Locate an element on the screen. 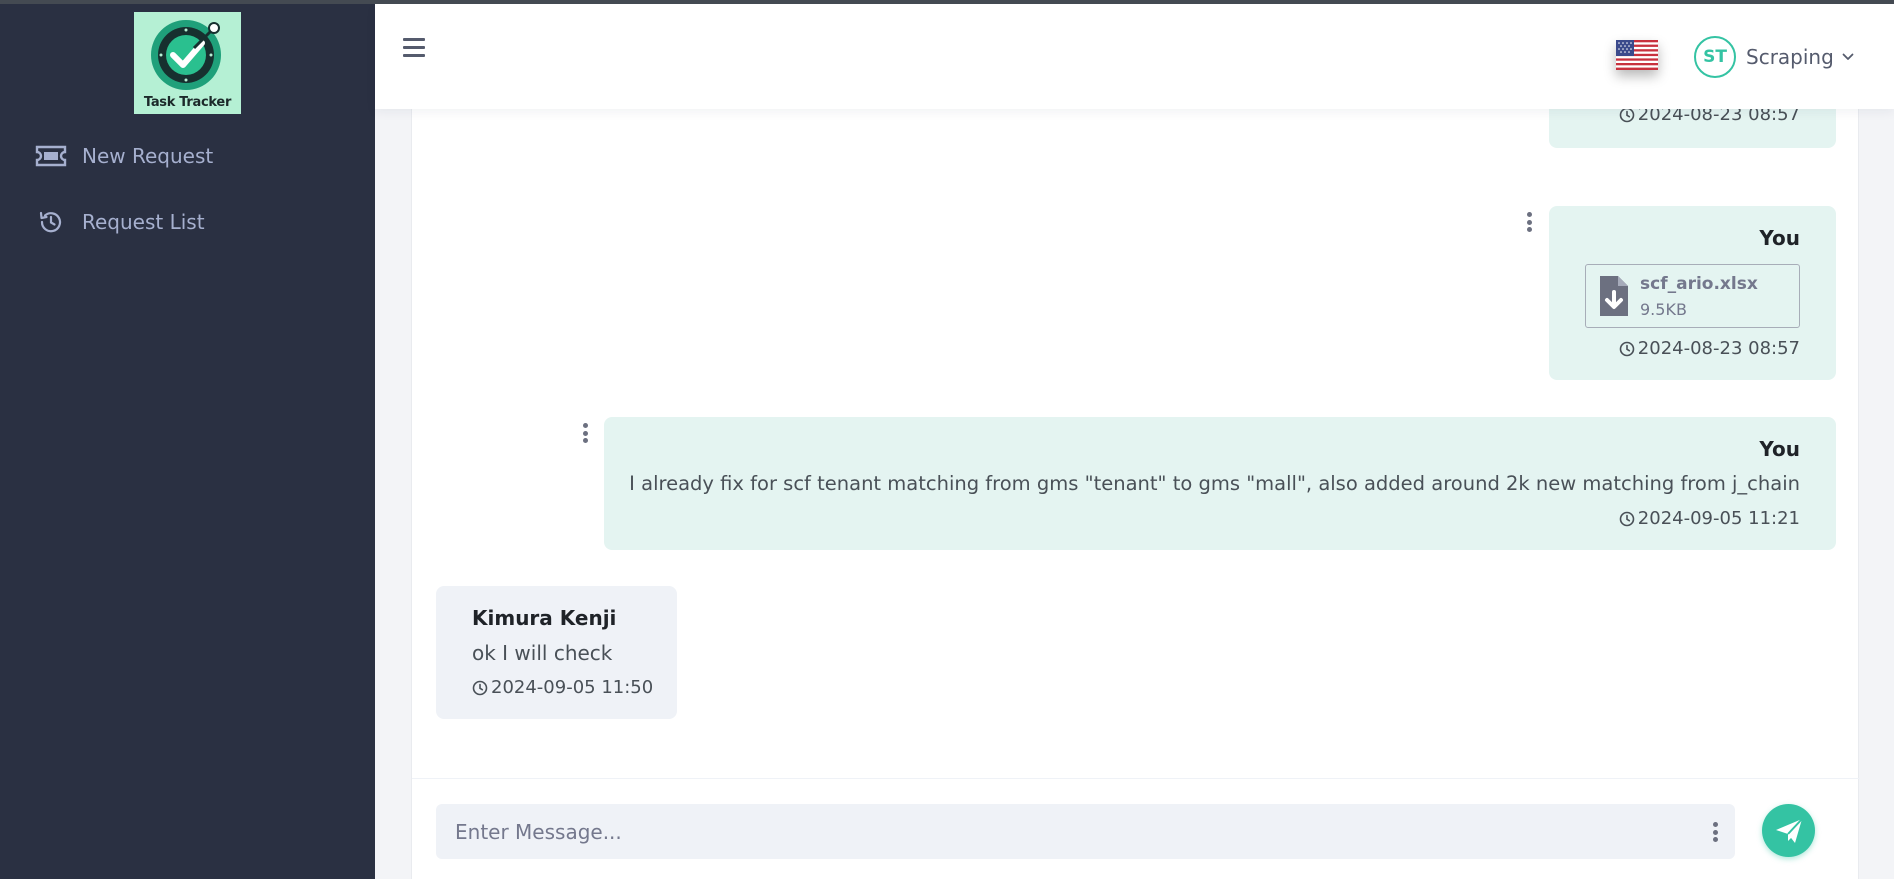  clock-check-icon is located at coordinates (186, 55).